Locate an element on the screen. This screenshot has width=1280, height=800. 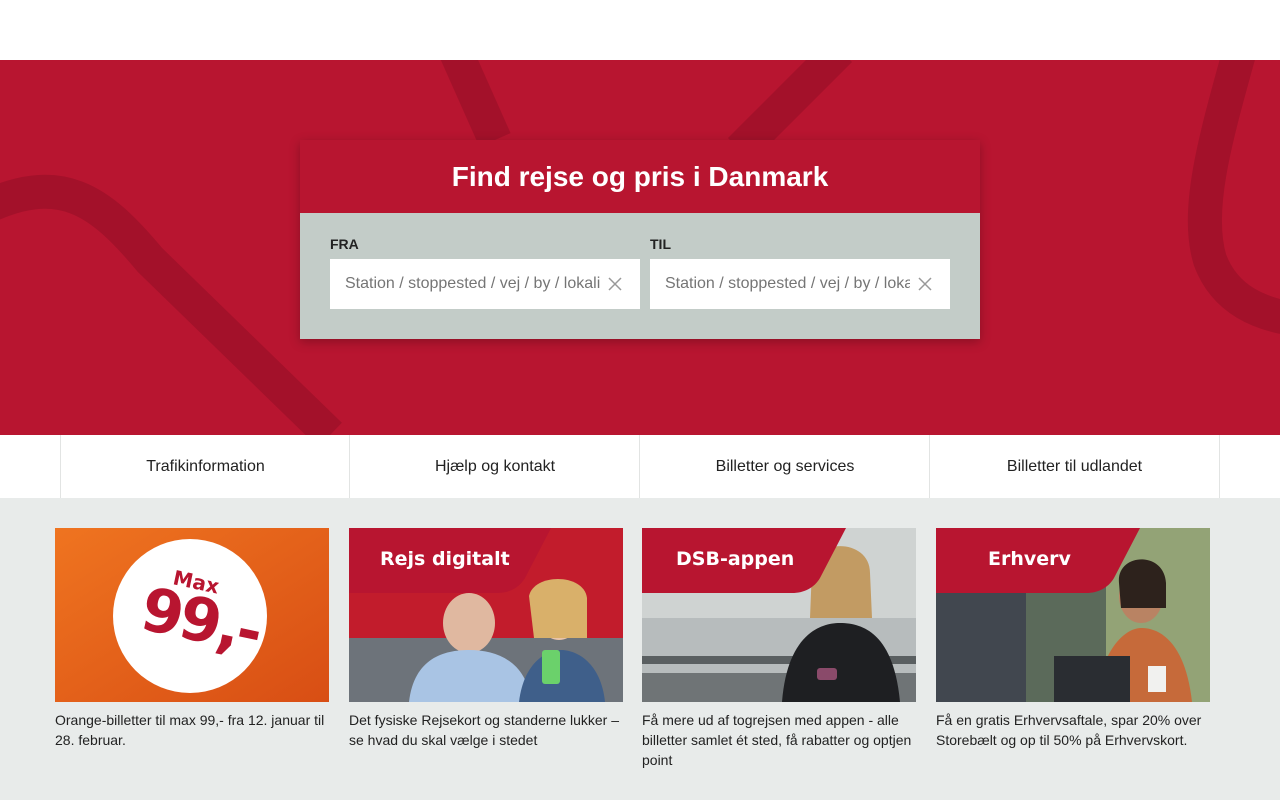
to-label: TIL is located at coordinates (660, 244).